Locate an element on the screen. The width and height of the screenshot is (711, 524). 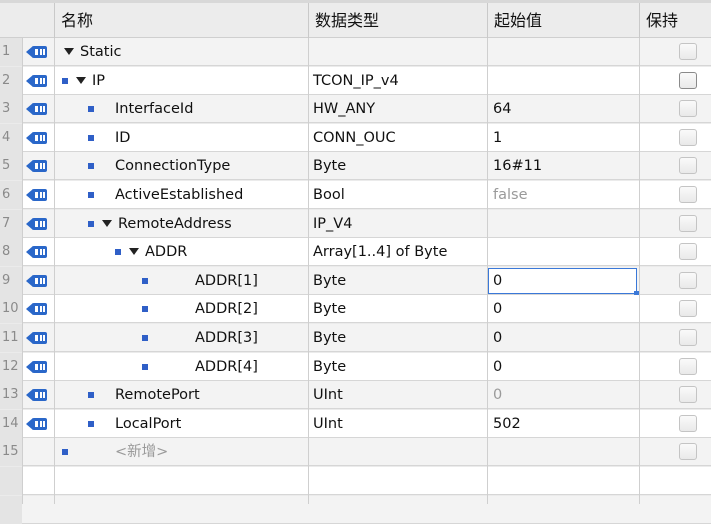
variable-name: ID is located at coordinates (122, 138).